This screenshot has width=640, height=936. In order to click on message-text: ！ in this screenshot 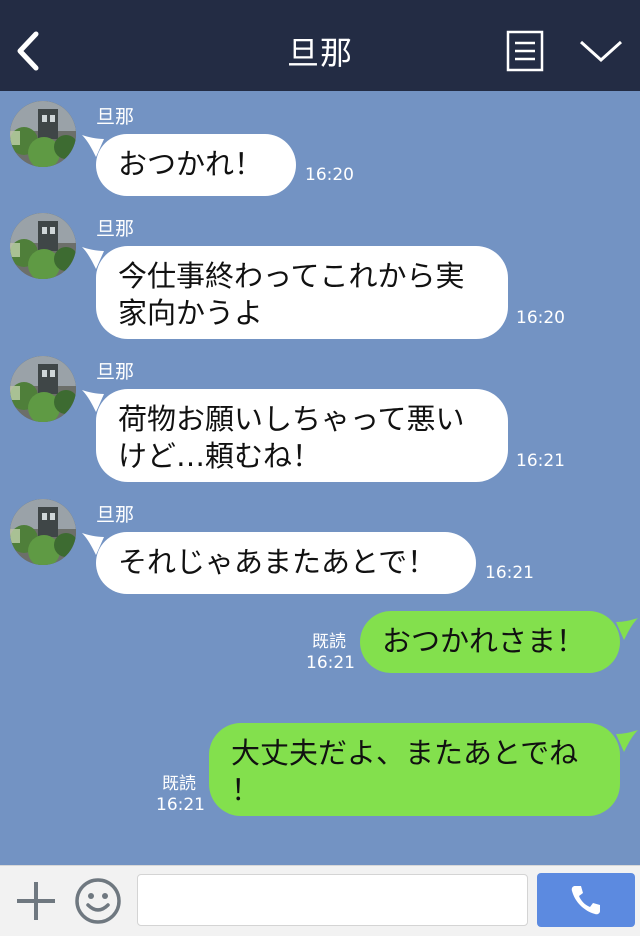, I will do `click(246, 790)`.